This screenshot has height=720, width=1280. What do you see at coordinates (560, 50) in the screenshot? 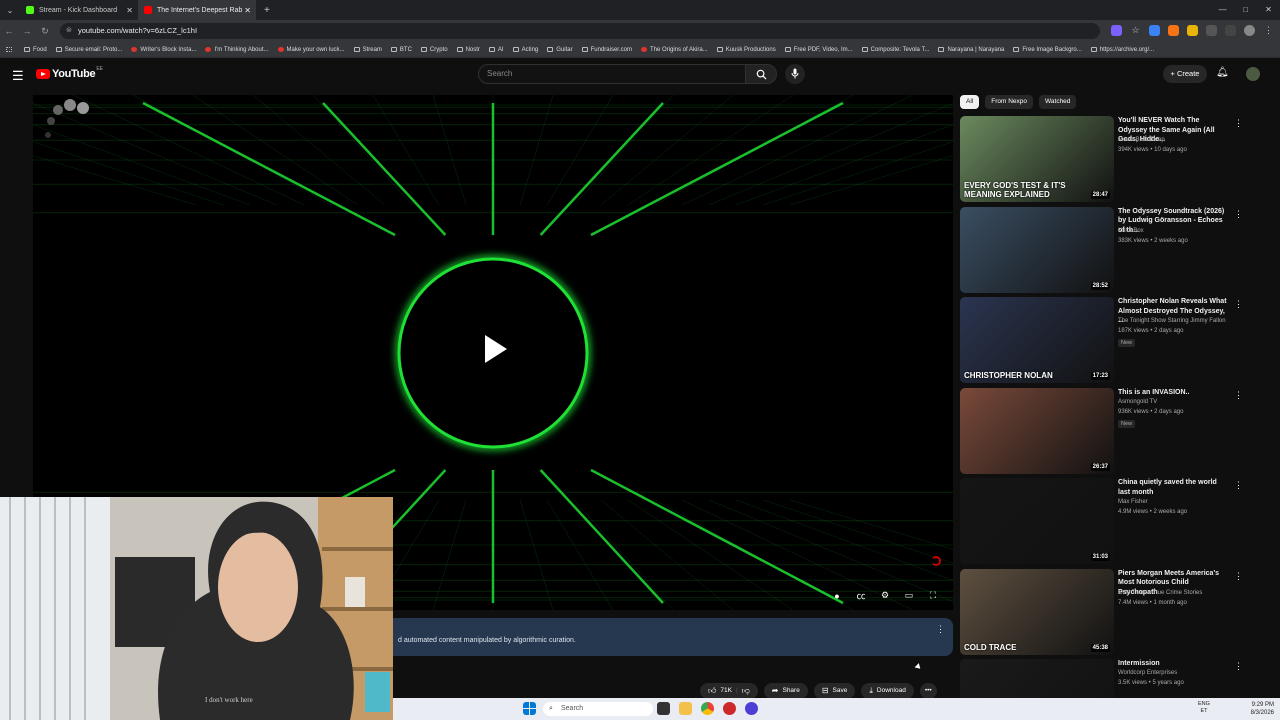
I see `bookmark-item: Guitar` at bounding box center [560, 50].